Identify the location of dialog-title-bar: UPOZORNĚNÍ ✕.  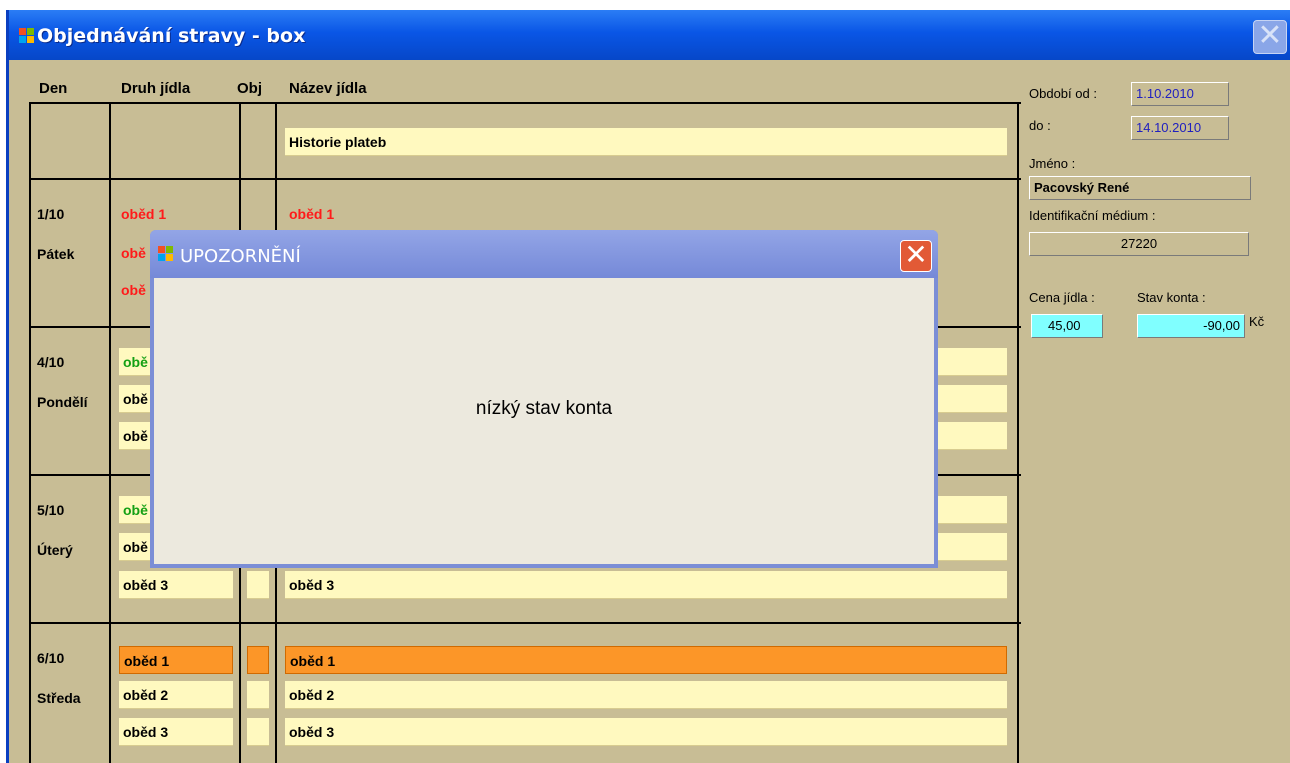
(544, 254).